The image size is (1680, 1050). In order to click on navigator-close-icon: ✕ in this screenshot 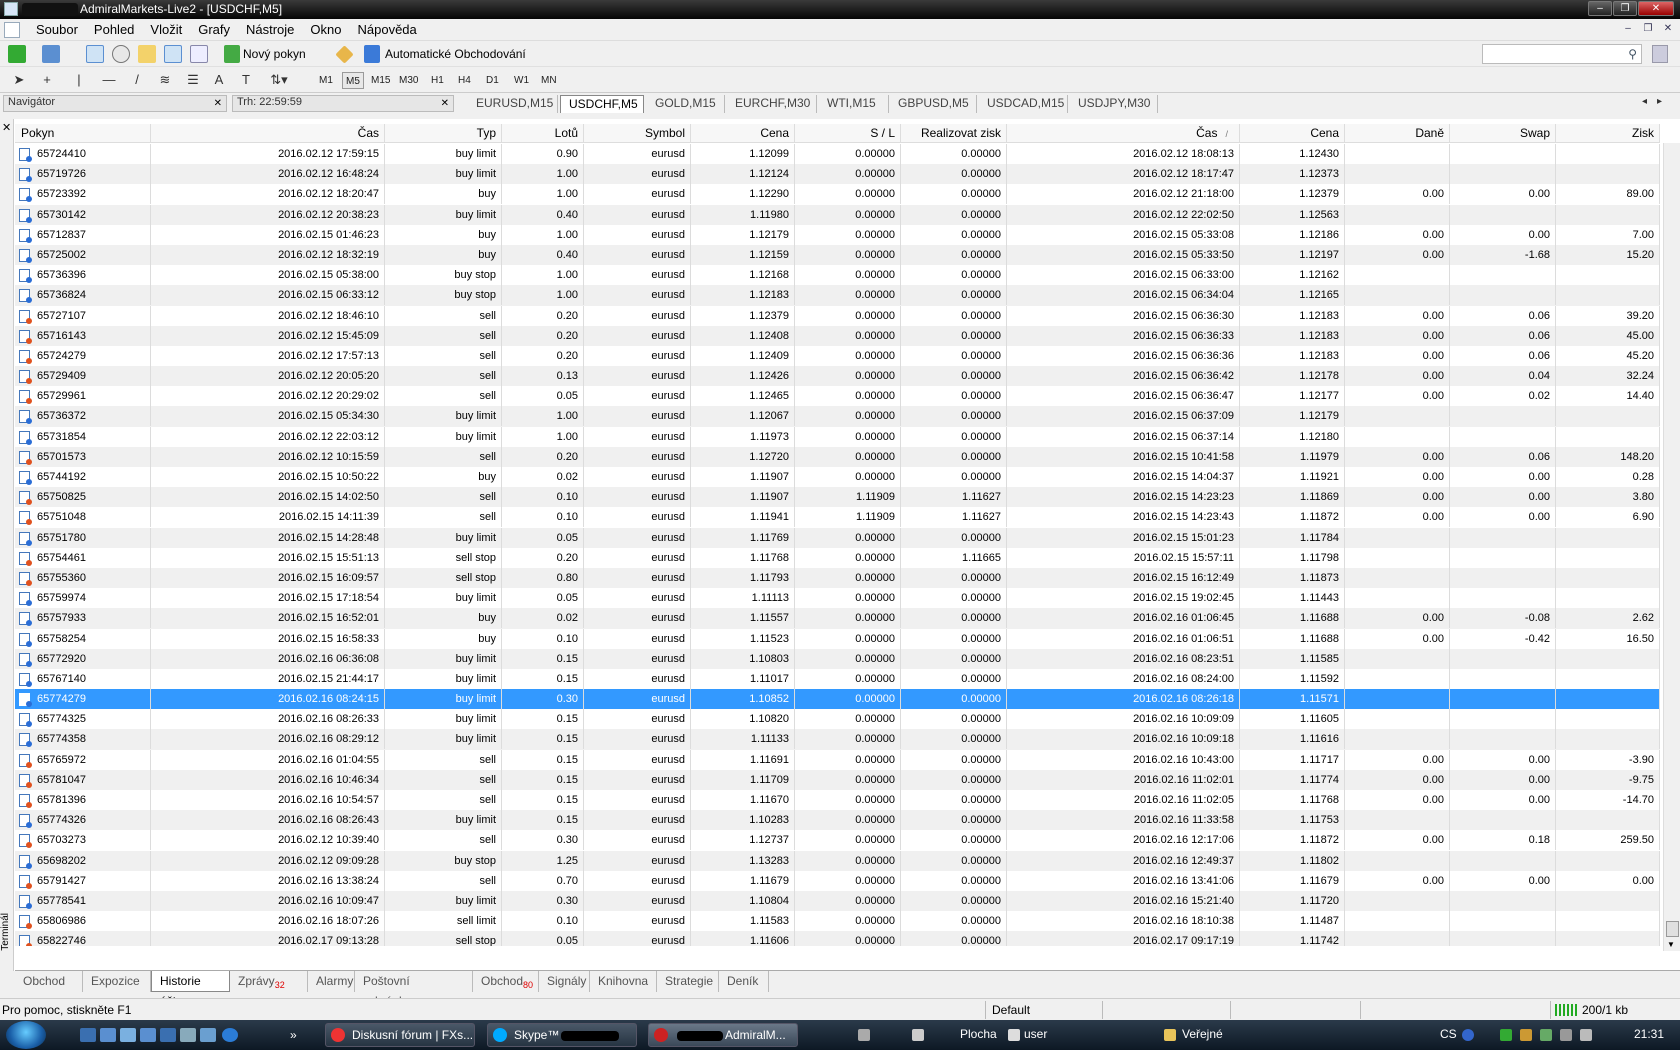, I will do `click(218, 103)`.